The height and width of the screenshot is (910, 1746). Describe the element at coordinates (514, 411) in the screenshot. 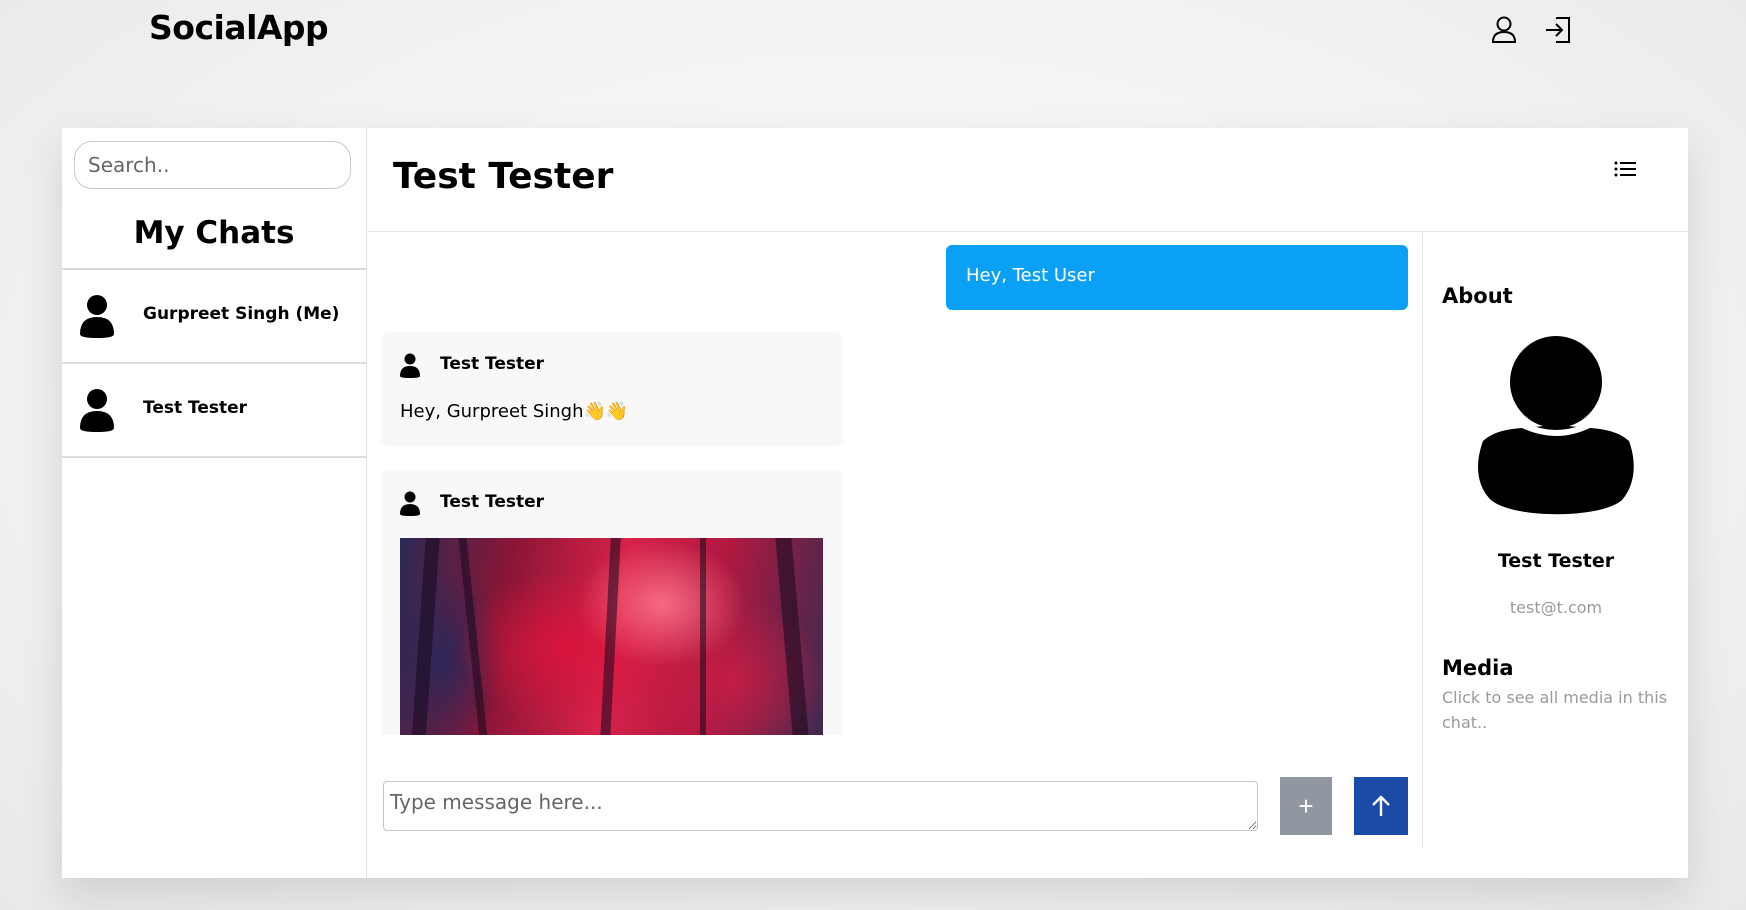

I see `message-text: Hey, Gurpreet Singh👋👋` at that location.